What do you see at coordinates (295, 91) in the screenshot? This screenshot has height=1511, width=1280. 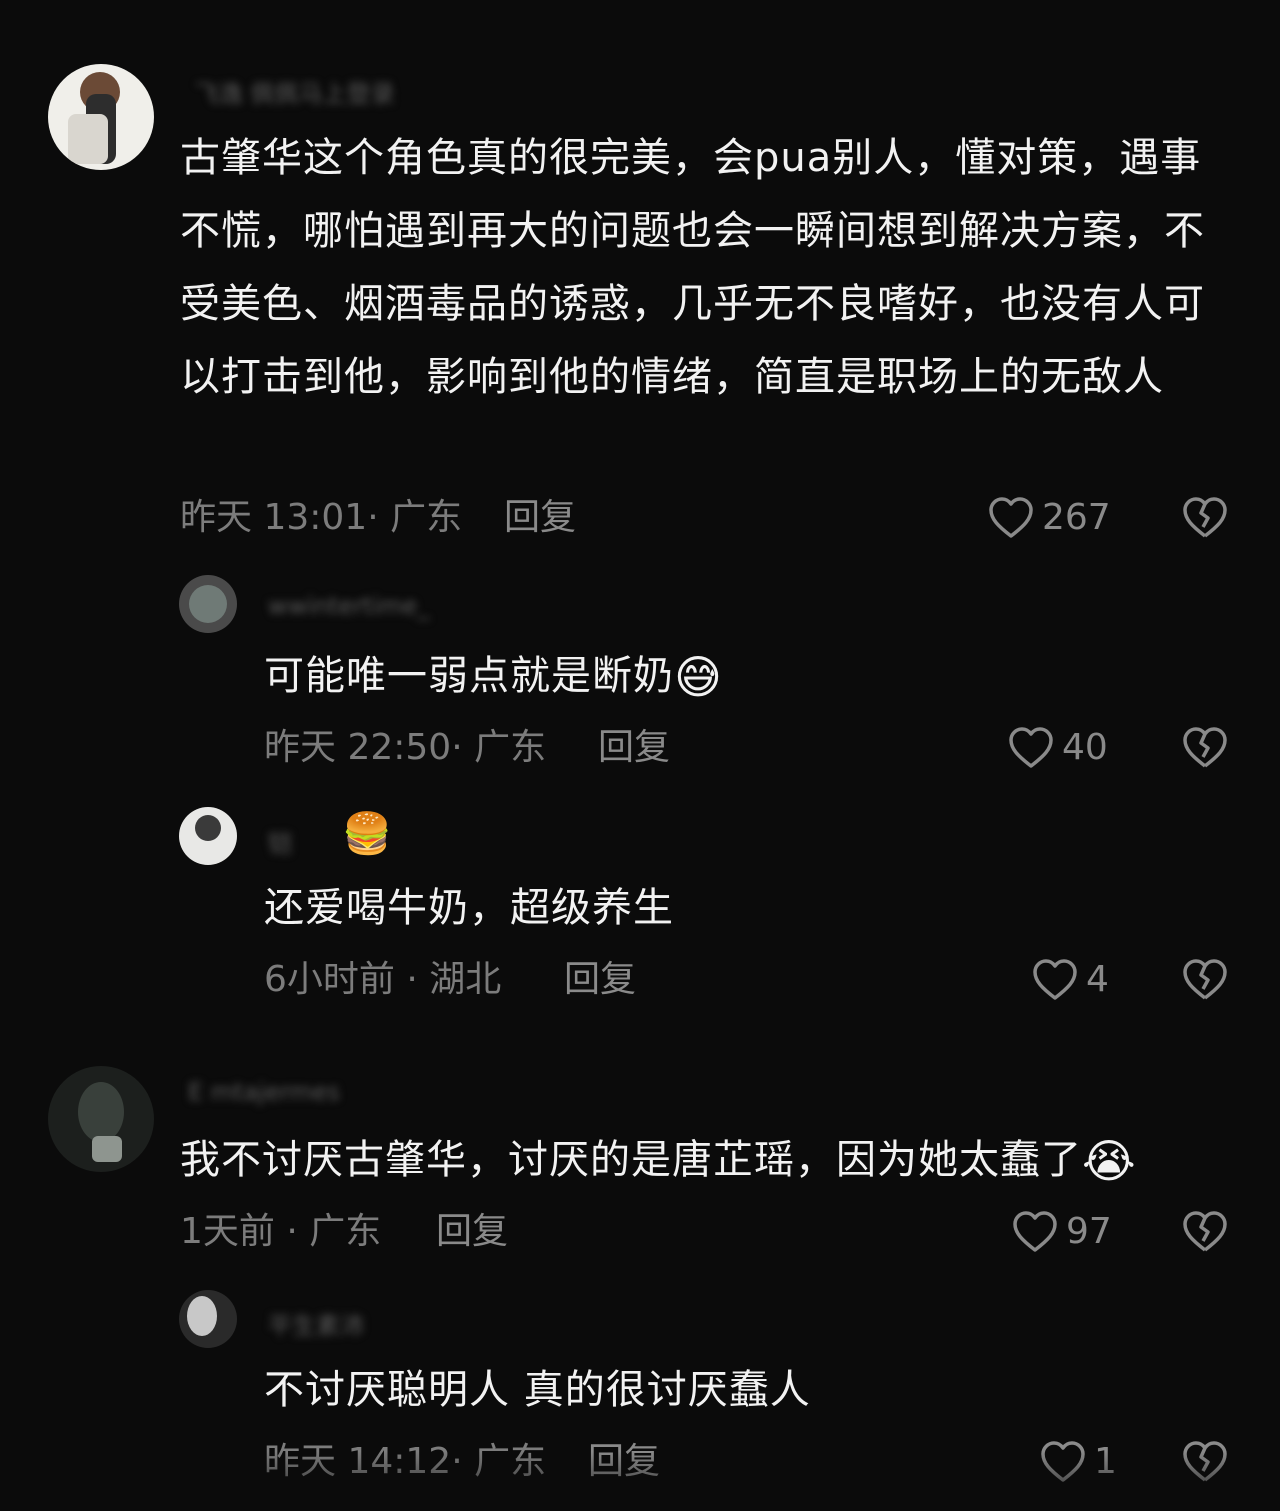 I see `username: 飞逸 佩佩马上登录` at bounding box center [295, 91].